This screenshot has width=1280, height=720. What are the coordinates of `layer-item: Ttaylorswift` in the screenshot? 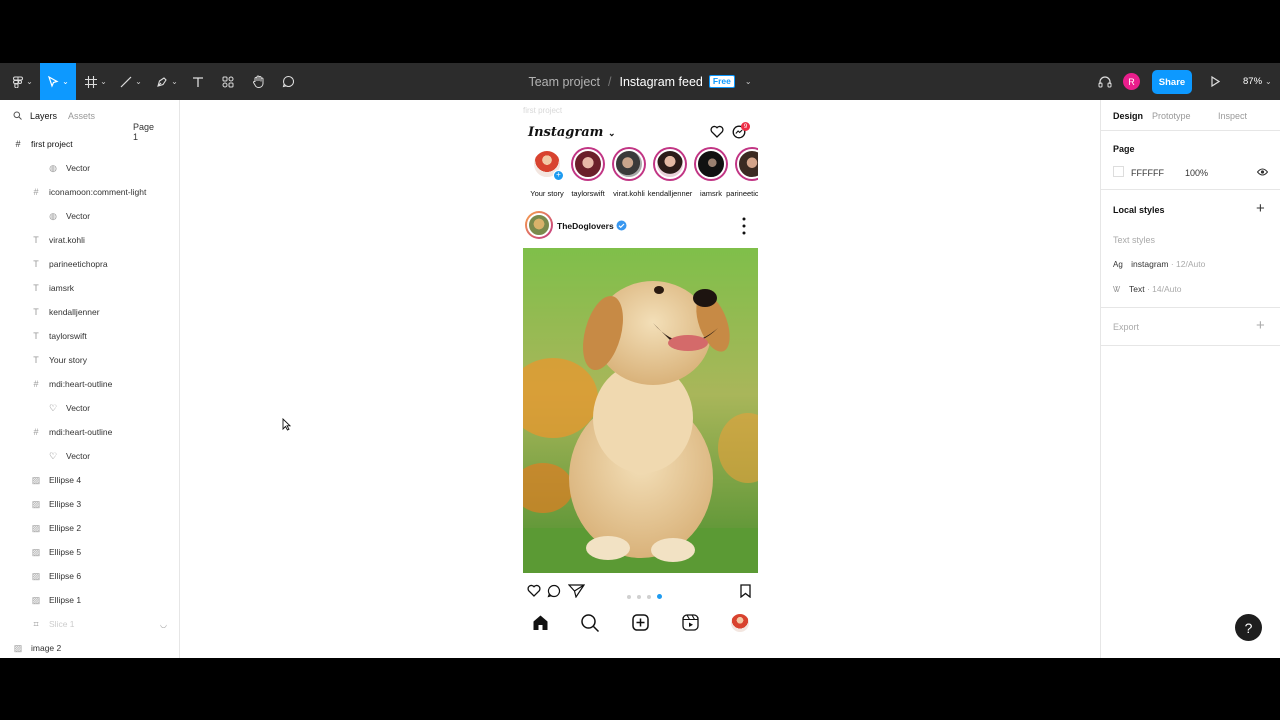 It's located at (90, 336).